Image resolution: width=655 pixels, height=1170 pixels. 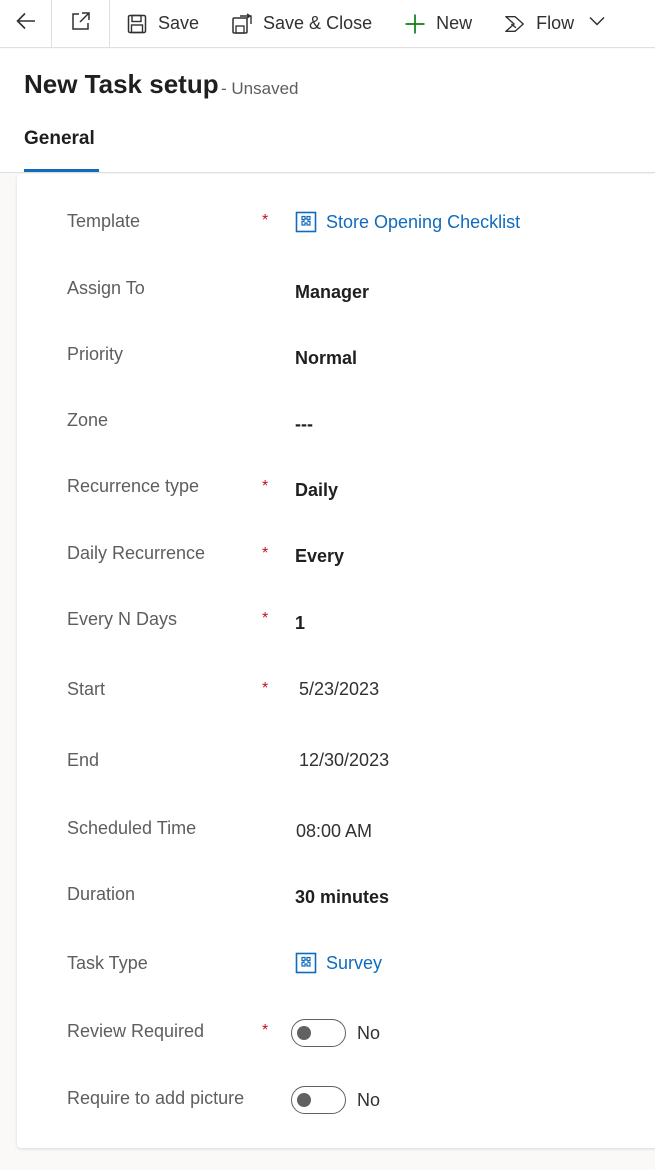 I want to click on form-header: New Task setup - Unsaved General, so click(x=327, y=111).